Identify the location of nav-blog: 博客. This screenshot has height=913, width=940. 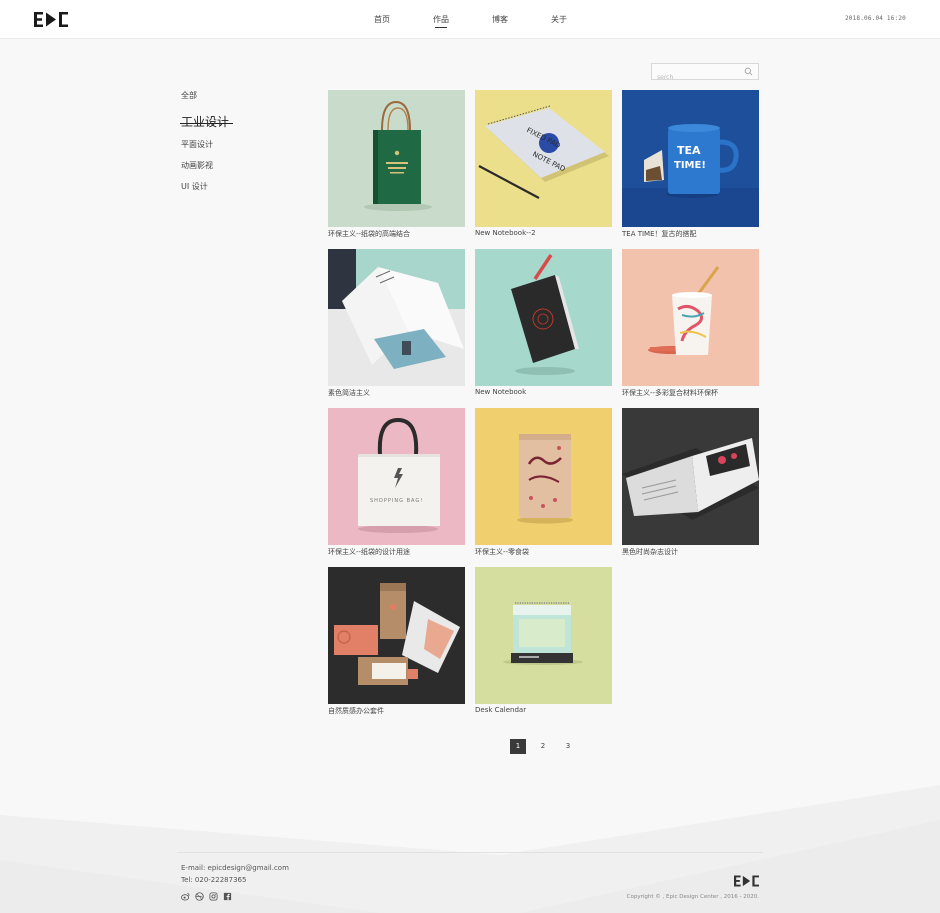
(500, 19).